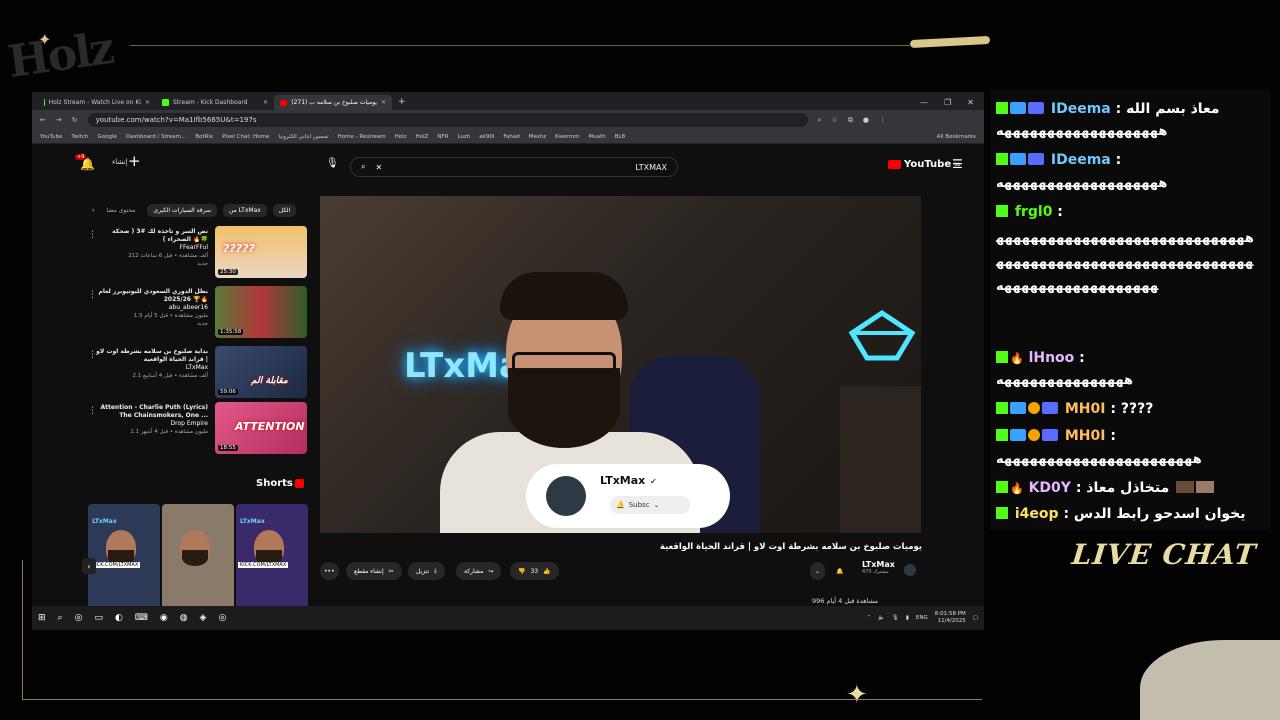 The image size is (1280, 720). I want to click on bookmark-item: Google, so click(107, 137).